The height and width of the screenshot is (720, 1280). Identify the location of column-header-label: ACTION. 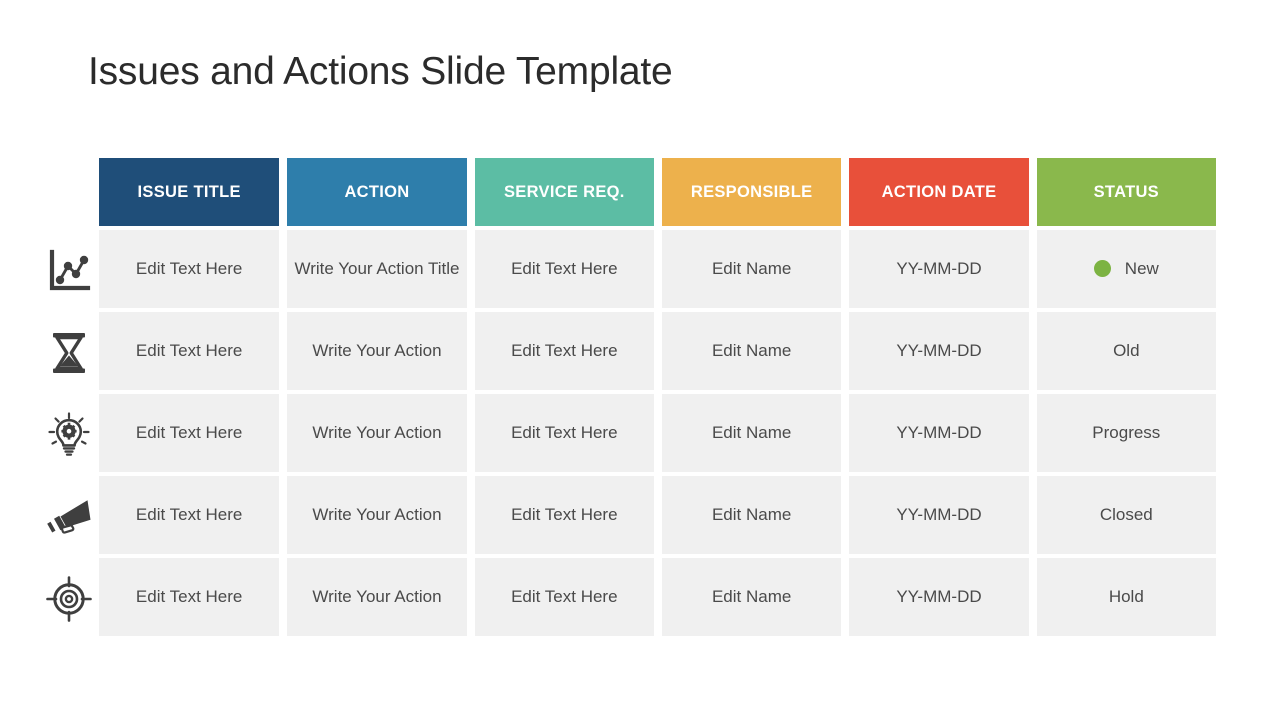
(377, 191).